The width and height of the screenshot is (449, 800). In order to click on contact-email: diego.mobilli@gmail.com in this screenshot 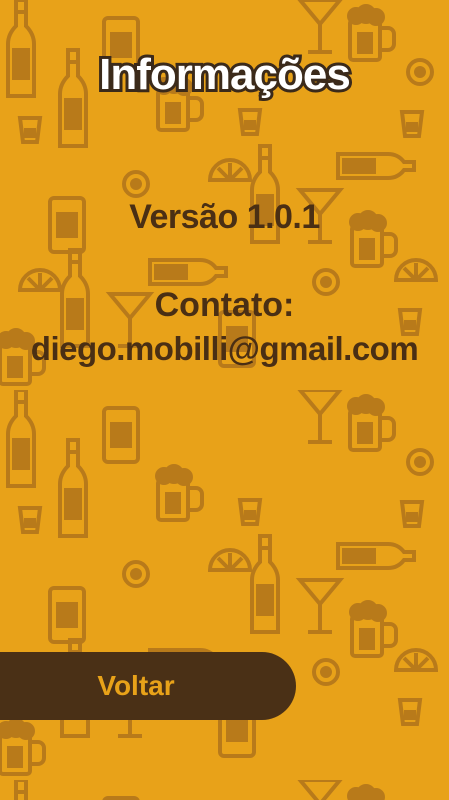, I will do `click(224, 348)`.